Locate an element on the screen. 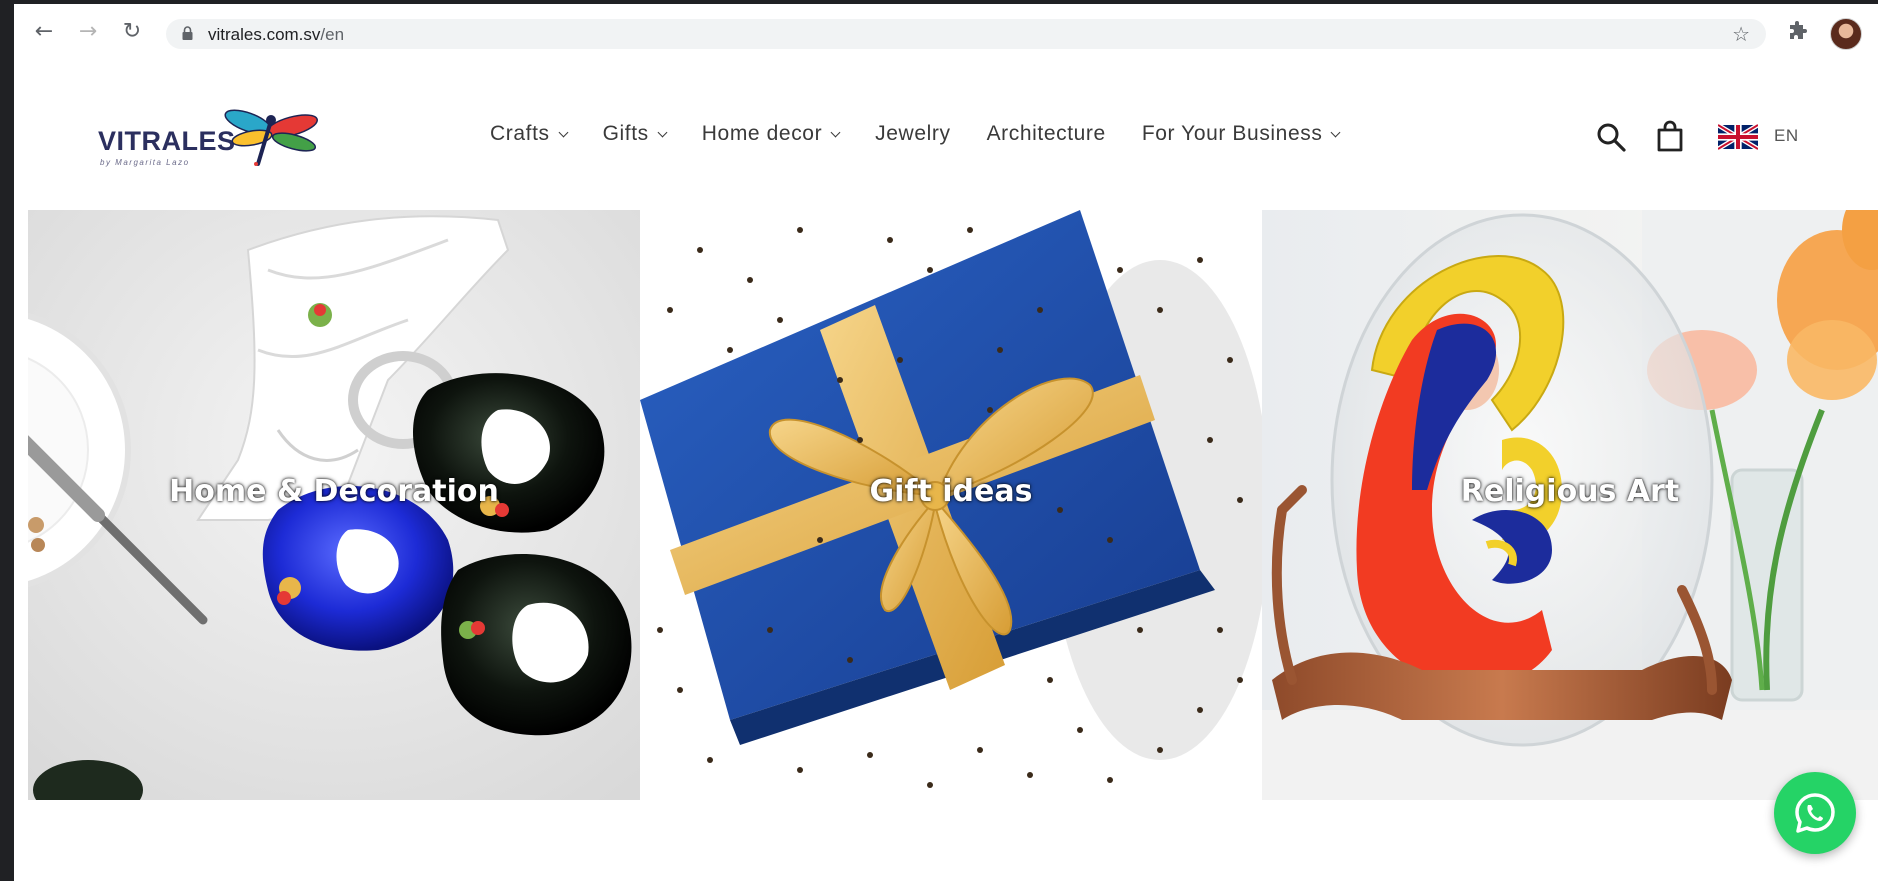 The height and width of the screenshot is (881, 1878). lock-icon is located at coordinates (187, 33).